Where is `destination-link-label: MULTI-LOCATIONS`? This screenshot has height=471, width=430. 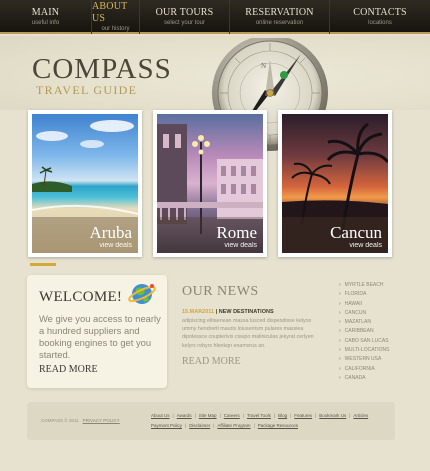
destination-link-label: MULTI-LOCATIONS is located at coordinates (367, 350).